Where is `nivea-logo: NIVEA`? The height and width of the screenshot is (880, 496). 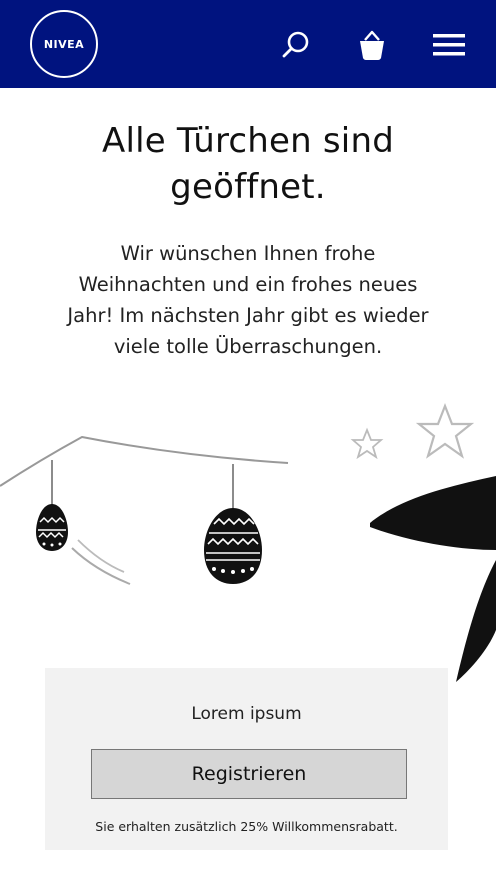 nivea-logo: NIVEA is located at coordinates (64, 44).